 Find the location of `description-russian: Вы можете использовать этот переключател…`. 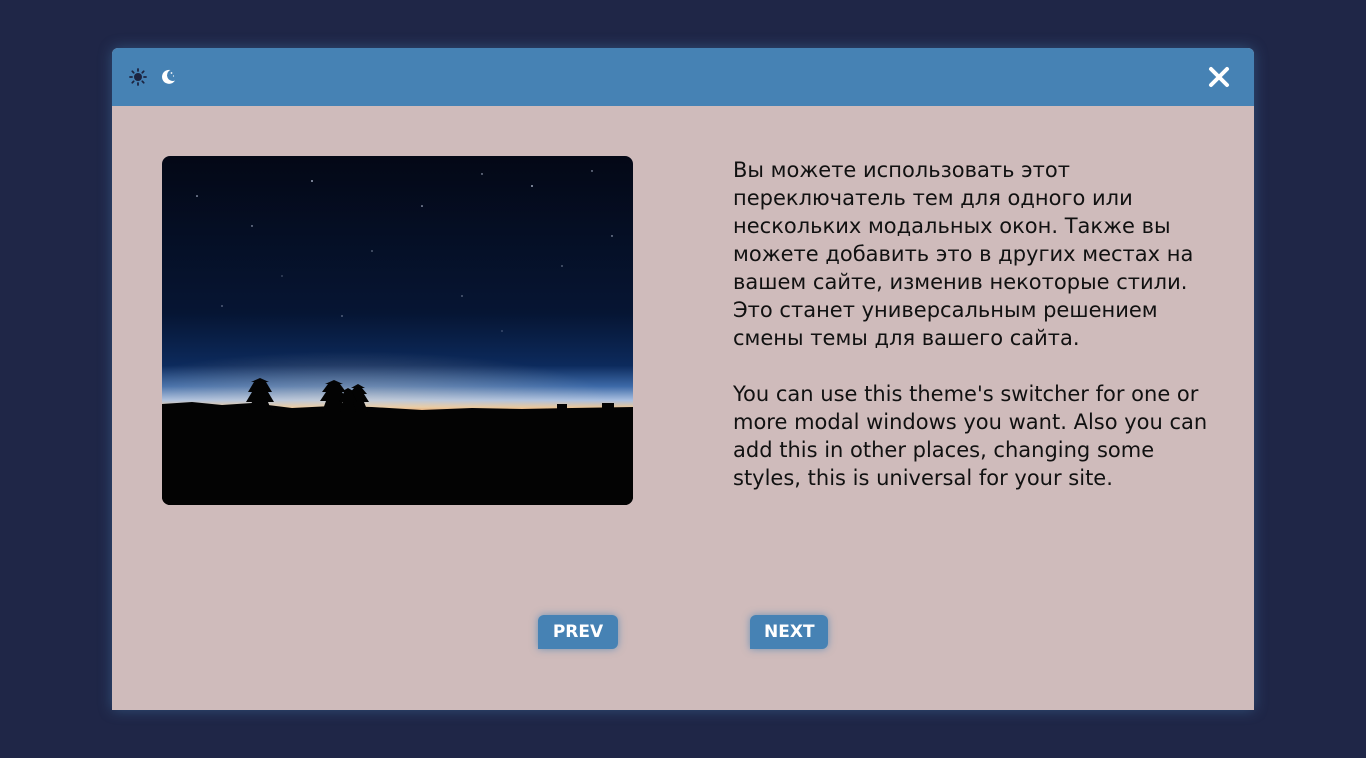

description-russian: Вы можете использовать этот переключател… is located at coordinates (963, 254).